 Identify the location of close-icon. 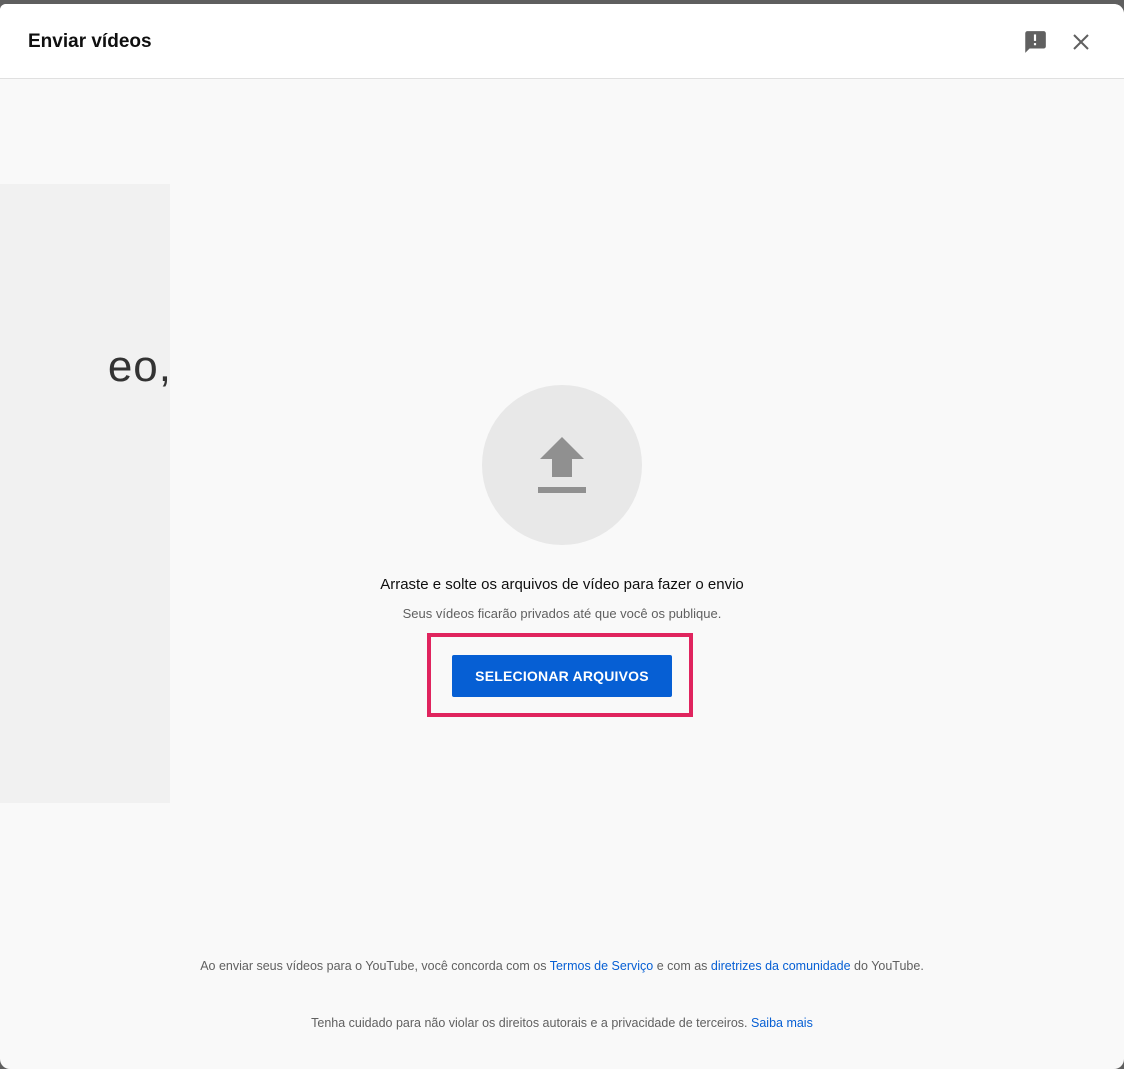
(1081, 42).